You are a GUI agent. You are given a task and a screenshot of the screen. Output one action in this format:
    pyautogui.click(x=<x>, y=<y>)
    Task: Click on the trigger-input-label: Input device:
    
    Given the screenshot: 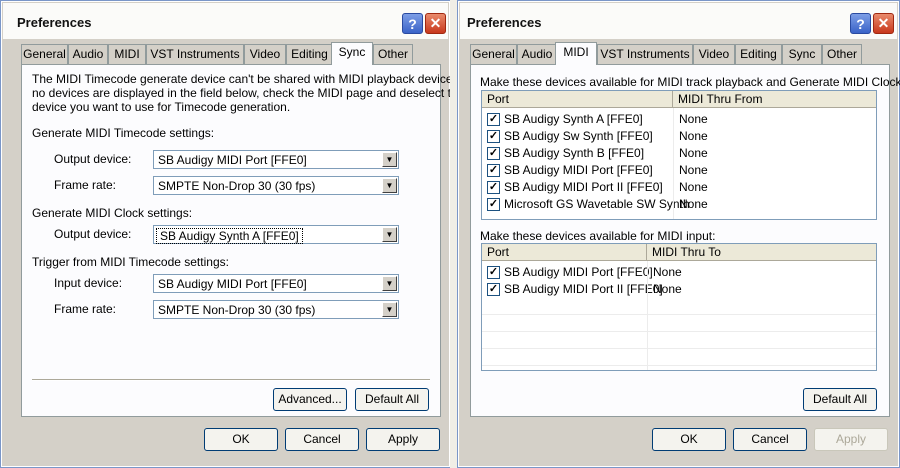 What is the action you would take?
    pyautogui.click(x=88, y=283)
    